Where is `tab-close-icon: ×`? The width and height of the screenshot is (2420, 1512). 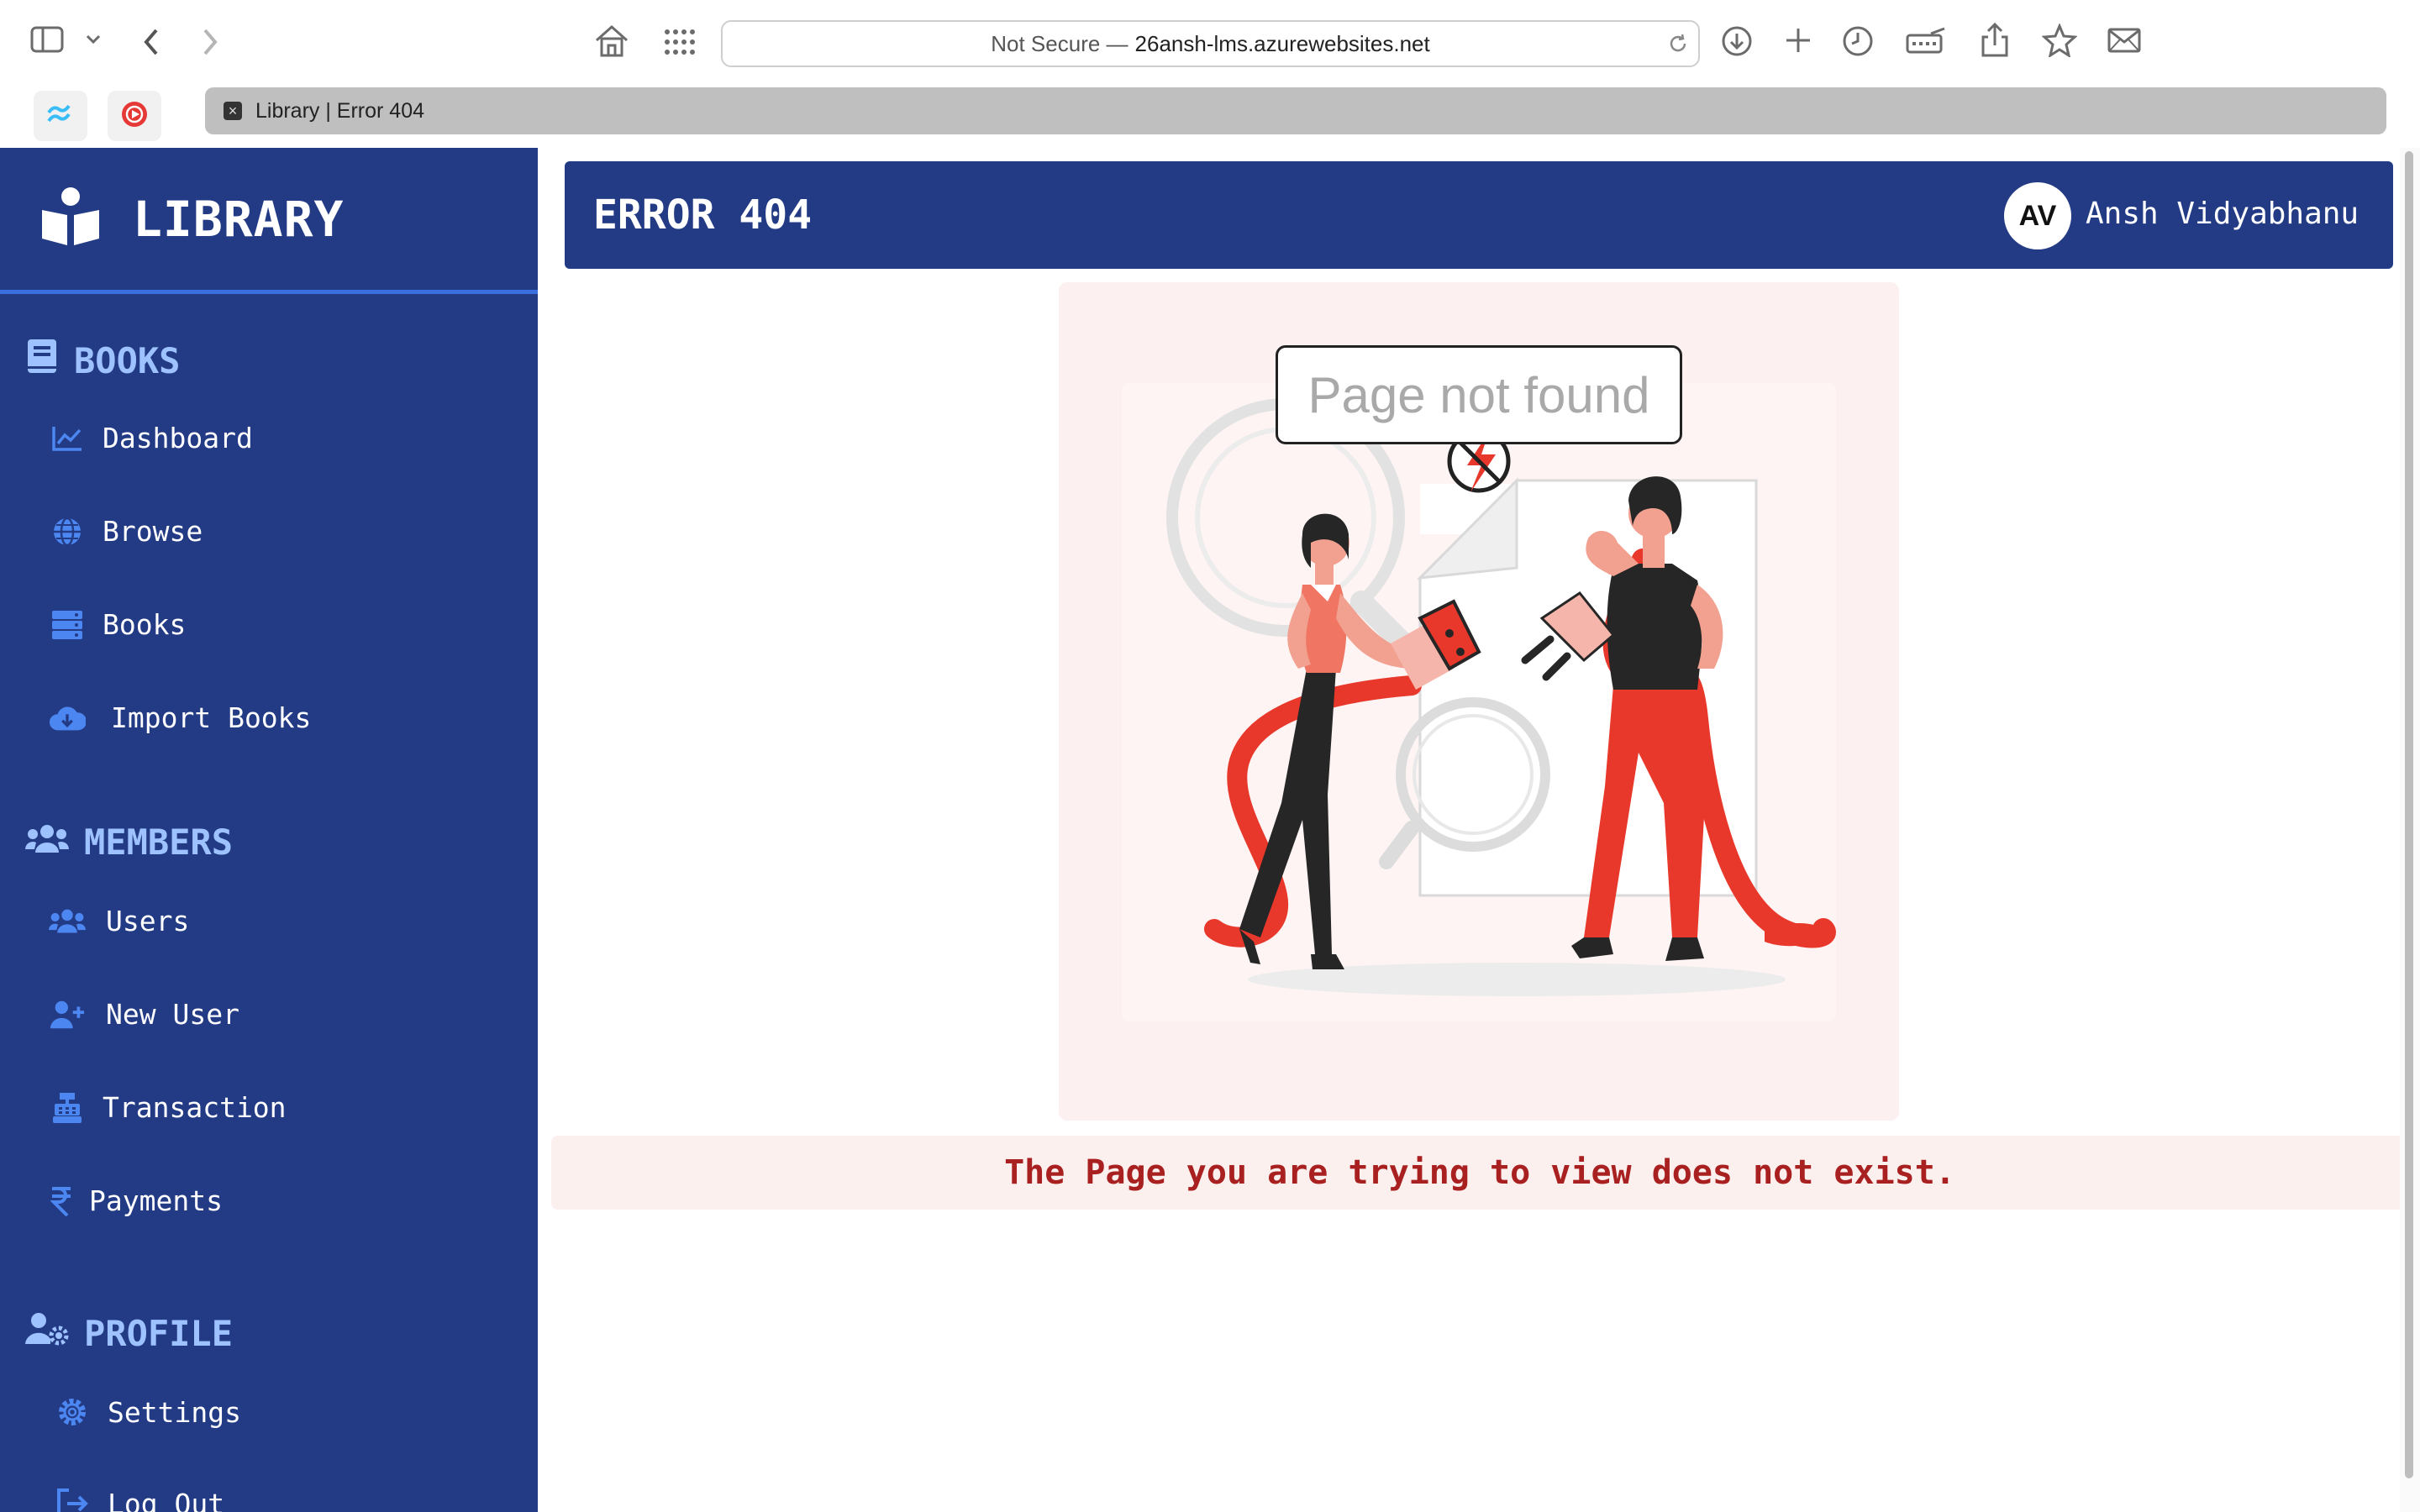
tab-close-icon: × is located at coordinates (233, 111).